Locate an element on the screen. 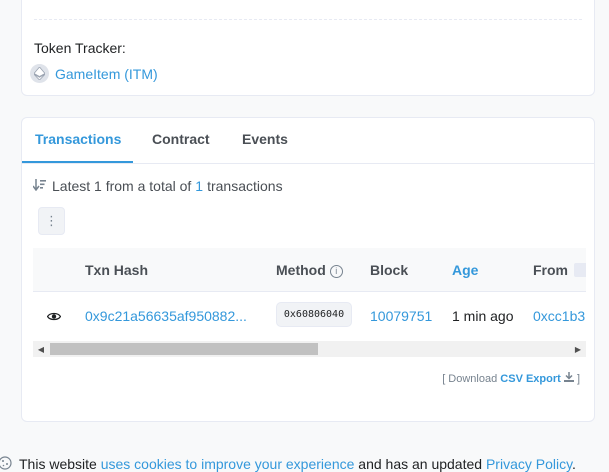 This screenshot has width=609, height=472. tab-bar: Transactions Contract Events is located at coordinates (308, 141).